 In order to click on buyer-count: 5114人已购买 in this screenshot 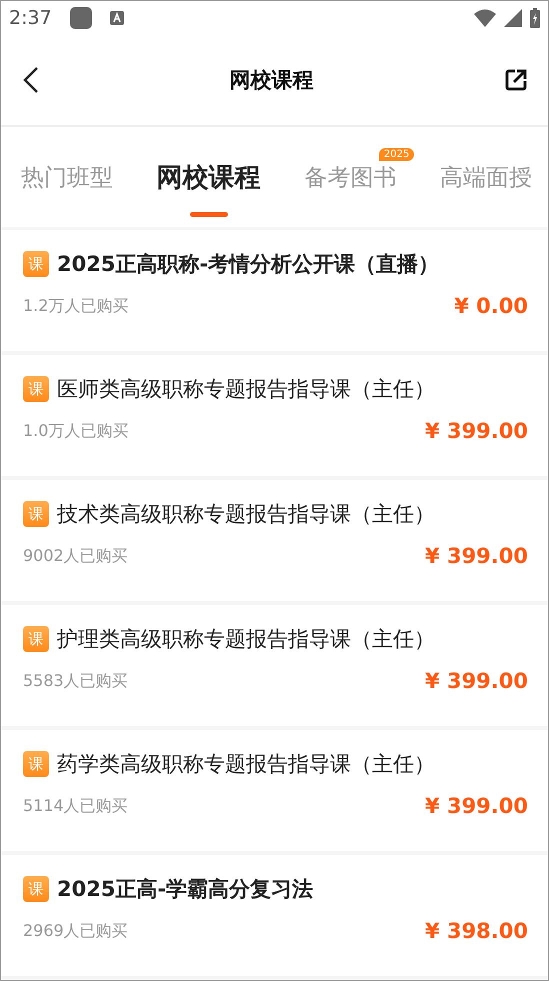, I will do `click(75, 806)`.